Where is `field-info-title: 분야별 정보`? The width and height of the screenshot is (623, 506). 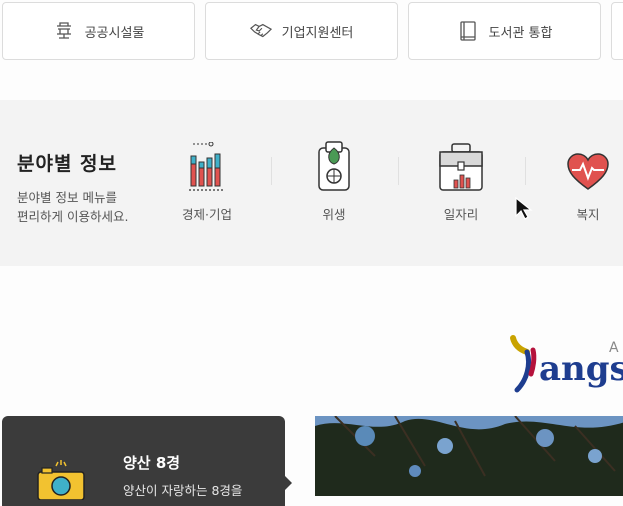
field-info-title: 분야별 정보 is located at coordinates (67, 164).